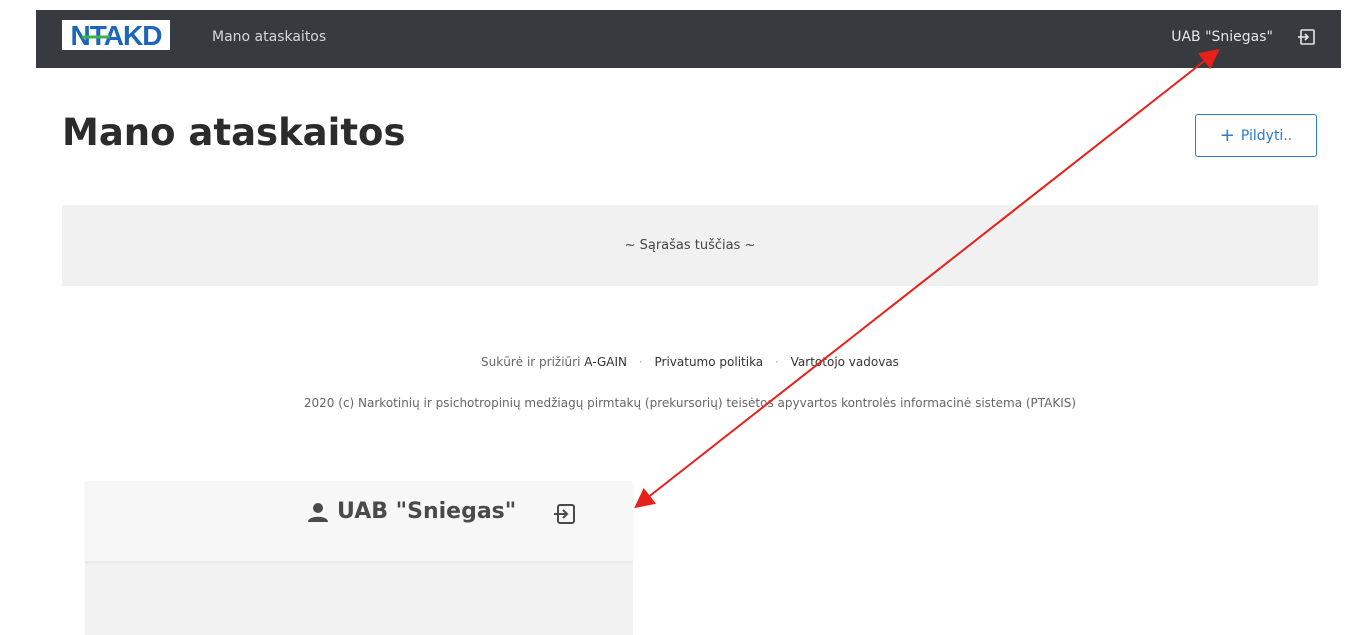  Describe the element at coordinates (1227, 135) in the screenshot. I see `plus-icon: +` at that location.